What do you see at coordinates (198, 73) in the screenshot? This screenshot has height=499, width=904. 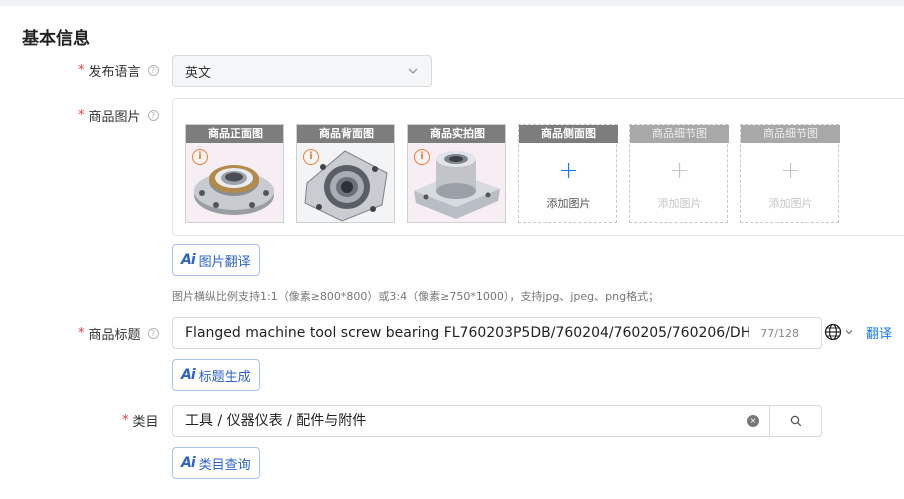 I see `language-value: 英文` at bounding box center [198, 73].